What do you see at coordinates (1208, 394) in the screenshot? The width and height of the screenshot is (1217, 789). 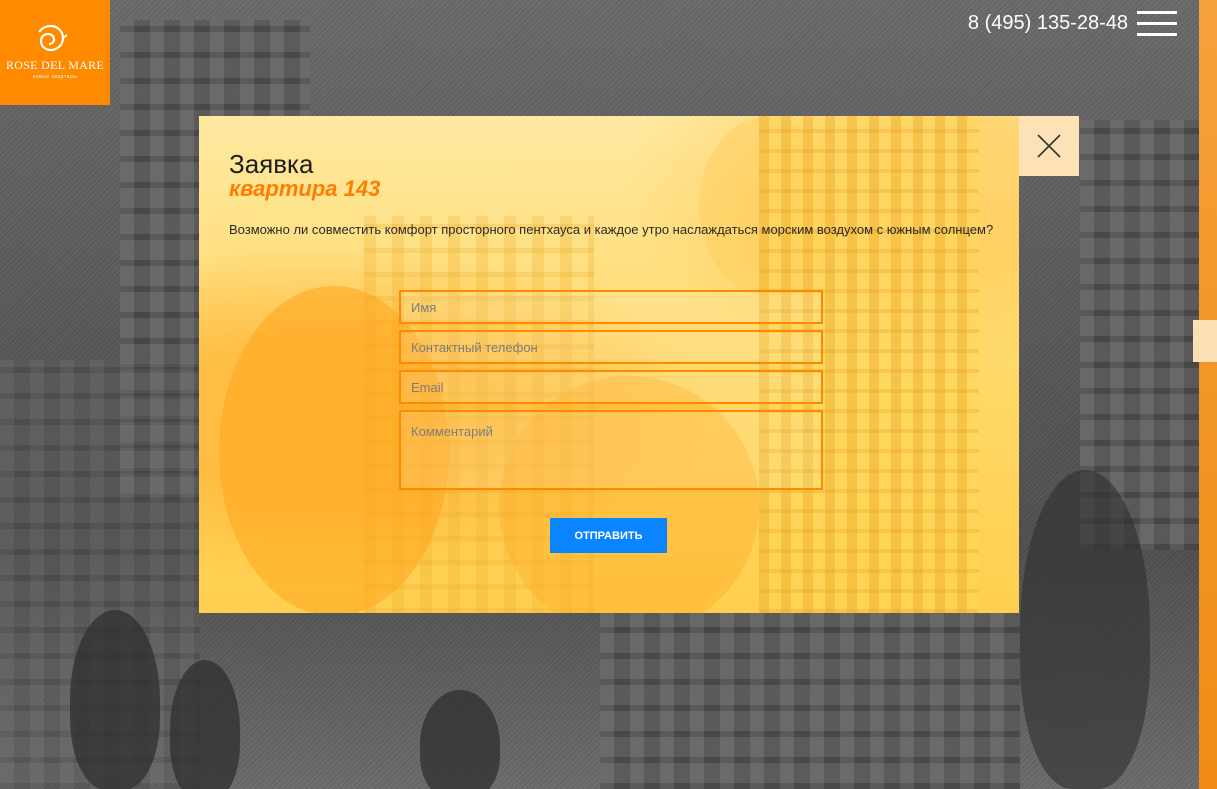 I see `side-scroll-stripe` at bounding box center [1208, 394].